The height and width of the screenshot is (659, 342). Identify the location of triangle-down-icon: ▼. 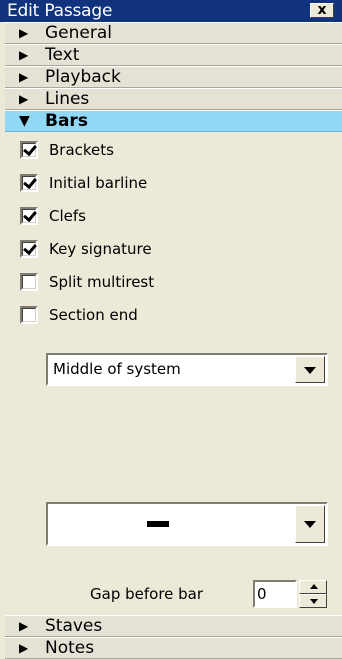
(24, 121).